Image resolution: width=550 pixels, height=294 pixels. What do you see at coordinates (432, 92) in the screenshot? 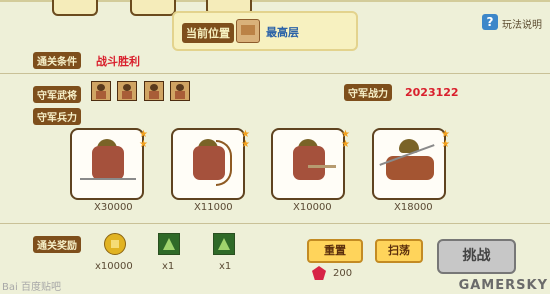
I see `defender-power-value: 2023122` at bounding box center [432, 92].